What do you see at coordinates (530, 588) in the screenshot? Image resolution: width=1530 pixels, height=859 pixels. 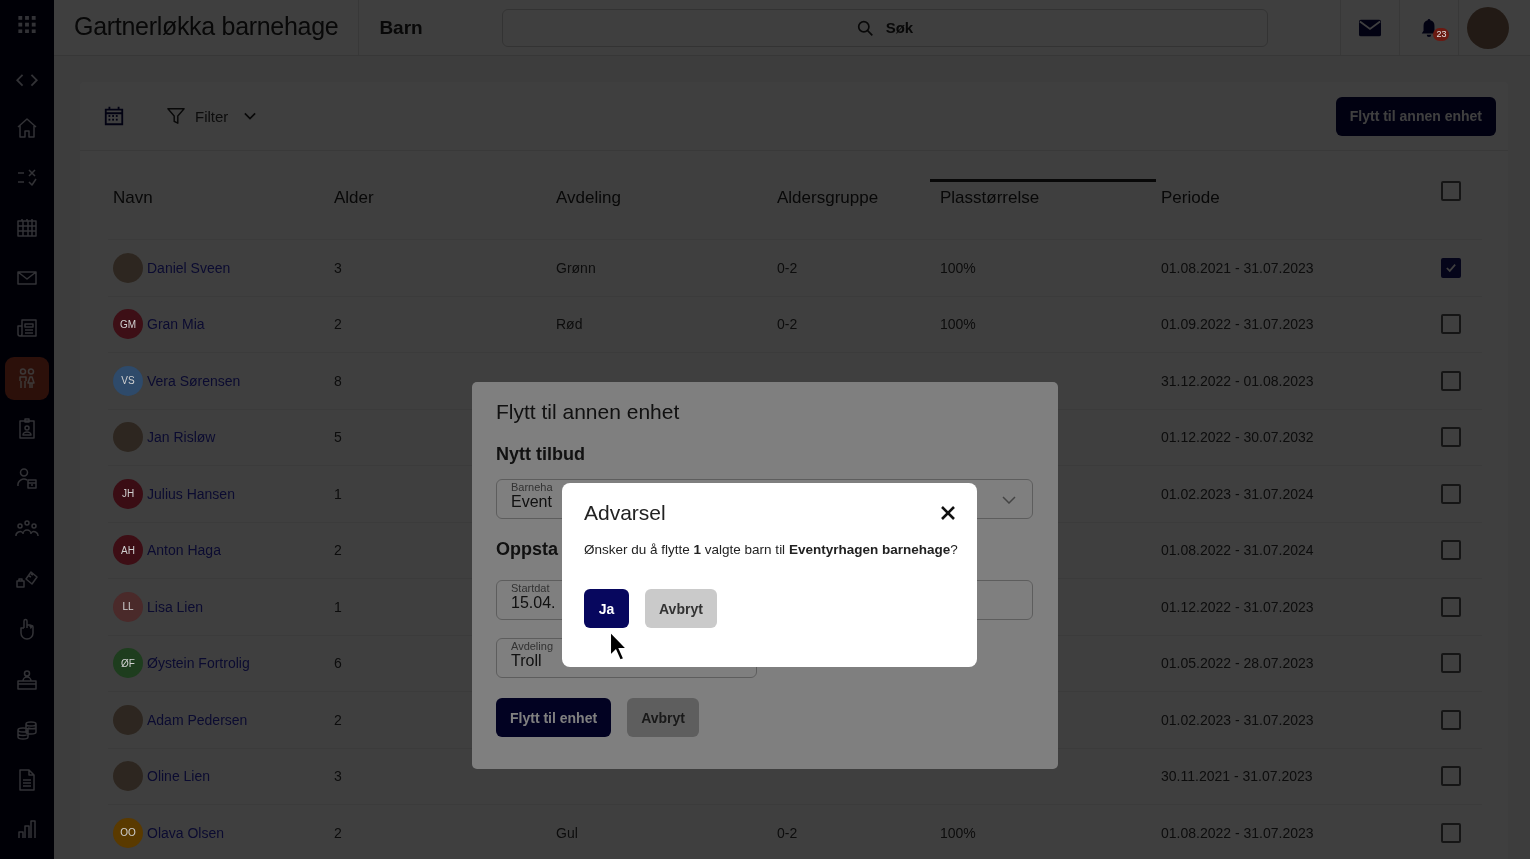 I see `field-label: Startdat` at bounding box center [530, 588].